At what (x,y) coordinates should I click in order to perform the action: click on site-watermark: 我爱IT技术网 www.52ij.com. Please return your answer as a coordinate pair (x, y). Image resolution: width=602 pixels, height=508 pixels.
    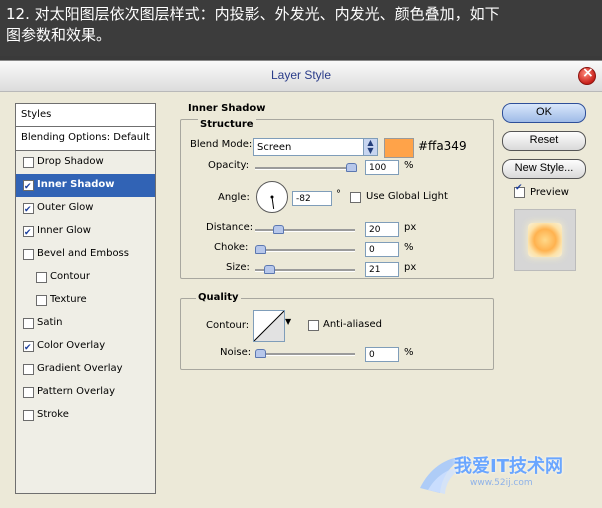
    Looking at the image, I should click on (505, 470).